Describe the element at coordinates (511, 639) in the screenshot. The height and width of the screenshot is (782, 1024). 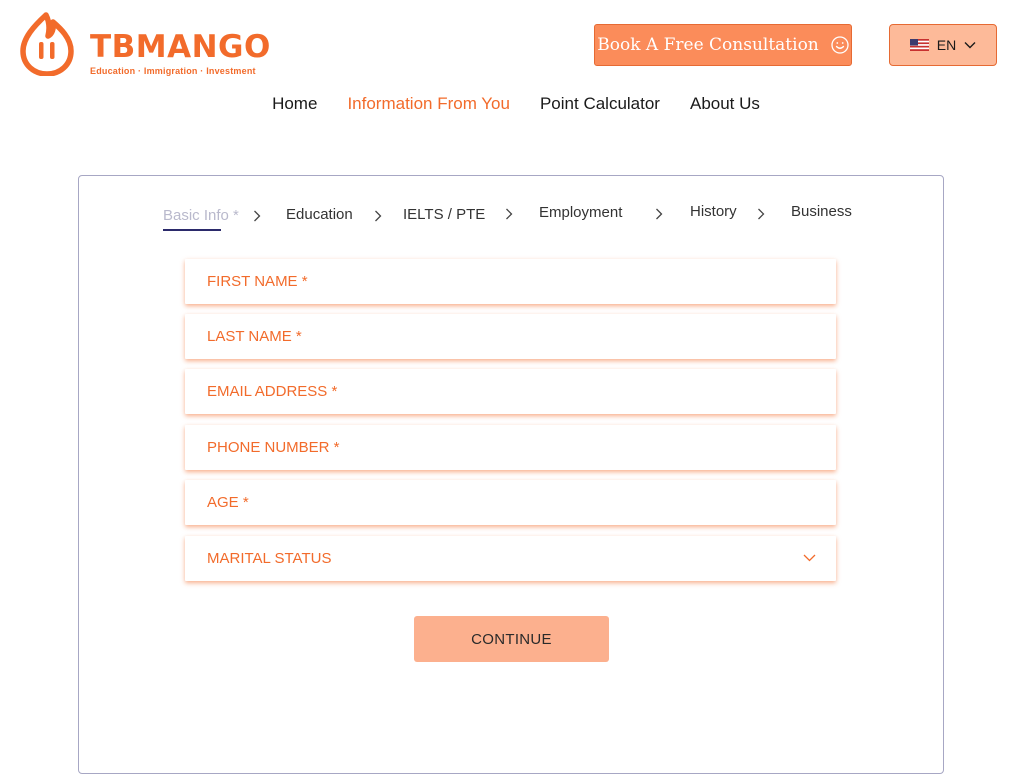
I see `continue-button: CONTINUE` at that location.